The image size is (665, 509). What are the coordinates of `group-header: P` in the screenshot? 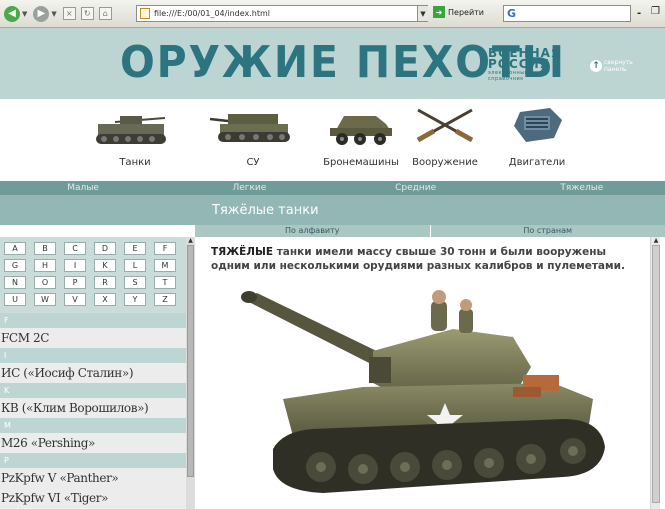 It's located at (93, 460).